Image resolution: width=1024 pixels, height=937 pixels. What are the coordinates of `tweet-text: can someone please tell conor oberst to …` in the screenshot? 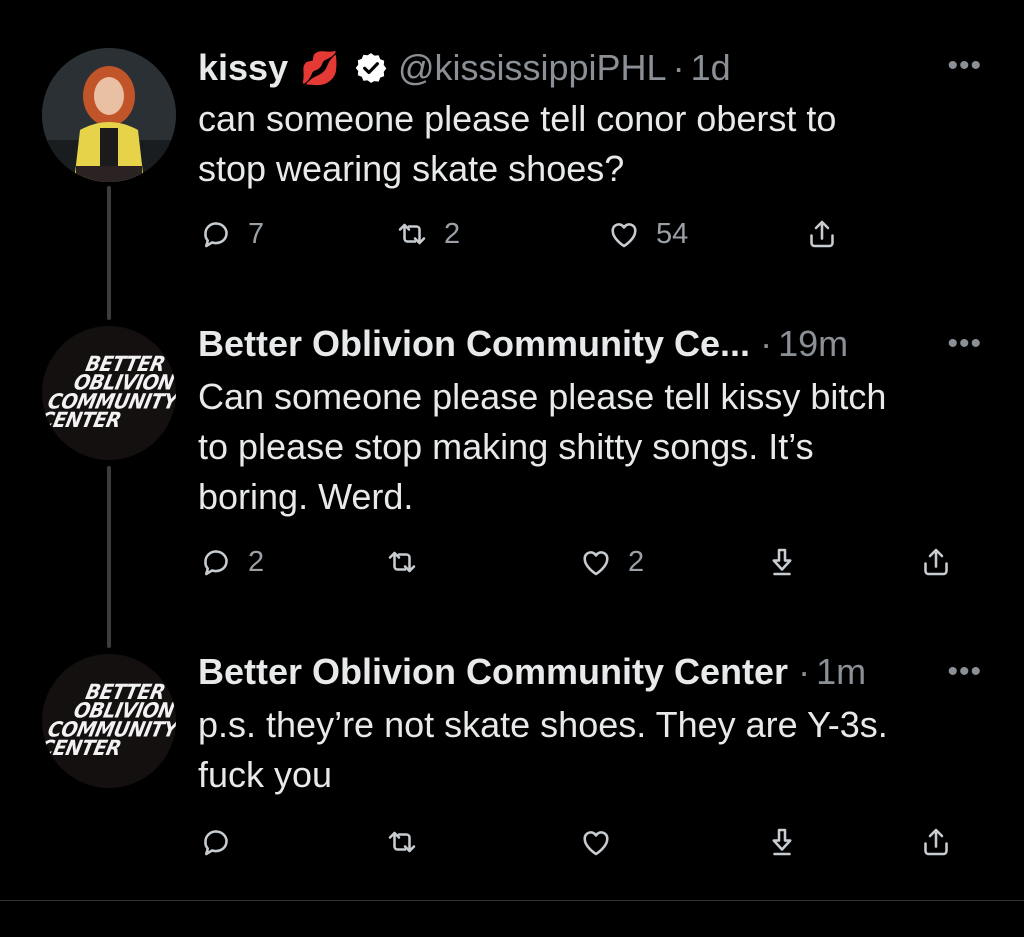 It's located at (593, 144).